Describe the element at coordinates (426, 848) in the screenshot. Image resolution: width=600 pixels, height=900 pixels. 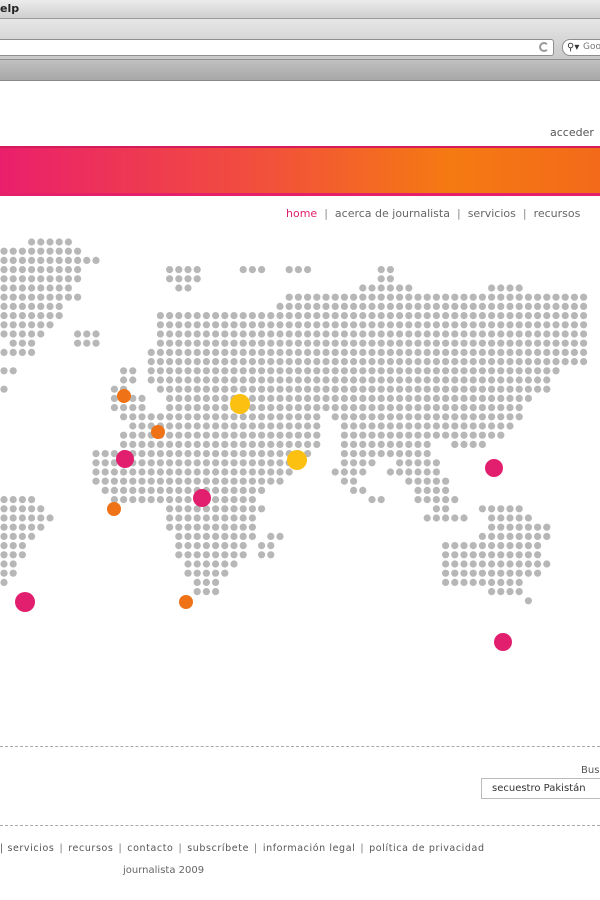
I see `footer-link-privacy: política de privacidad` at that location.